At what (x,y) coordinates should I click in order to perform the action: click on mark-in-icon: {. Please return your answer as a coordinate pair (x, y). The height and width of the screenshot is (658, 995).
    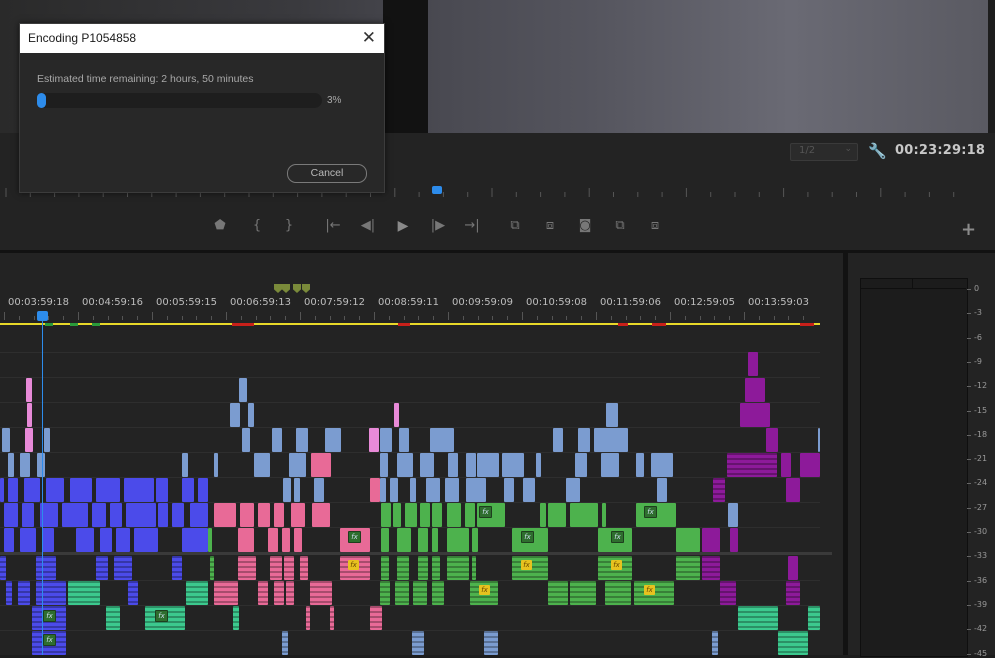
    Looking at the image, I should click on (257, 225).